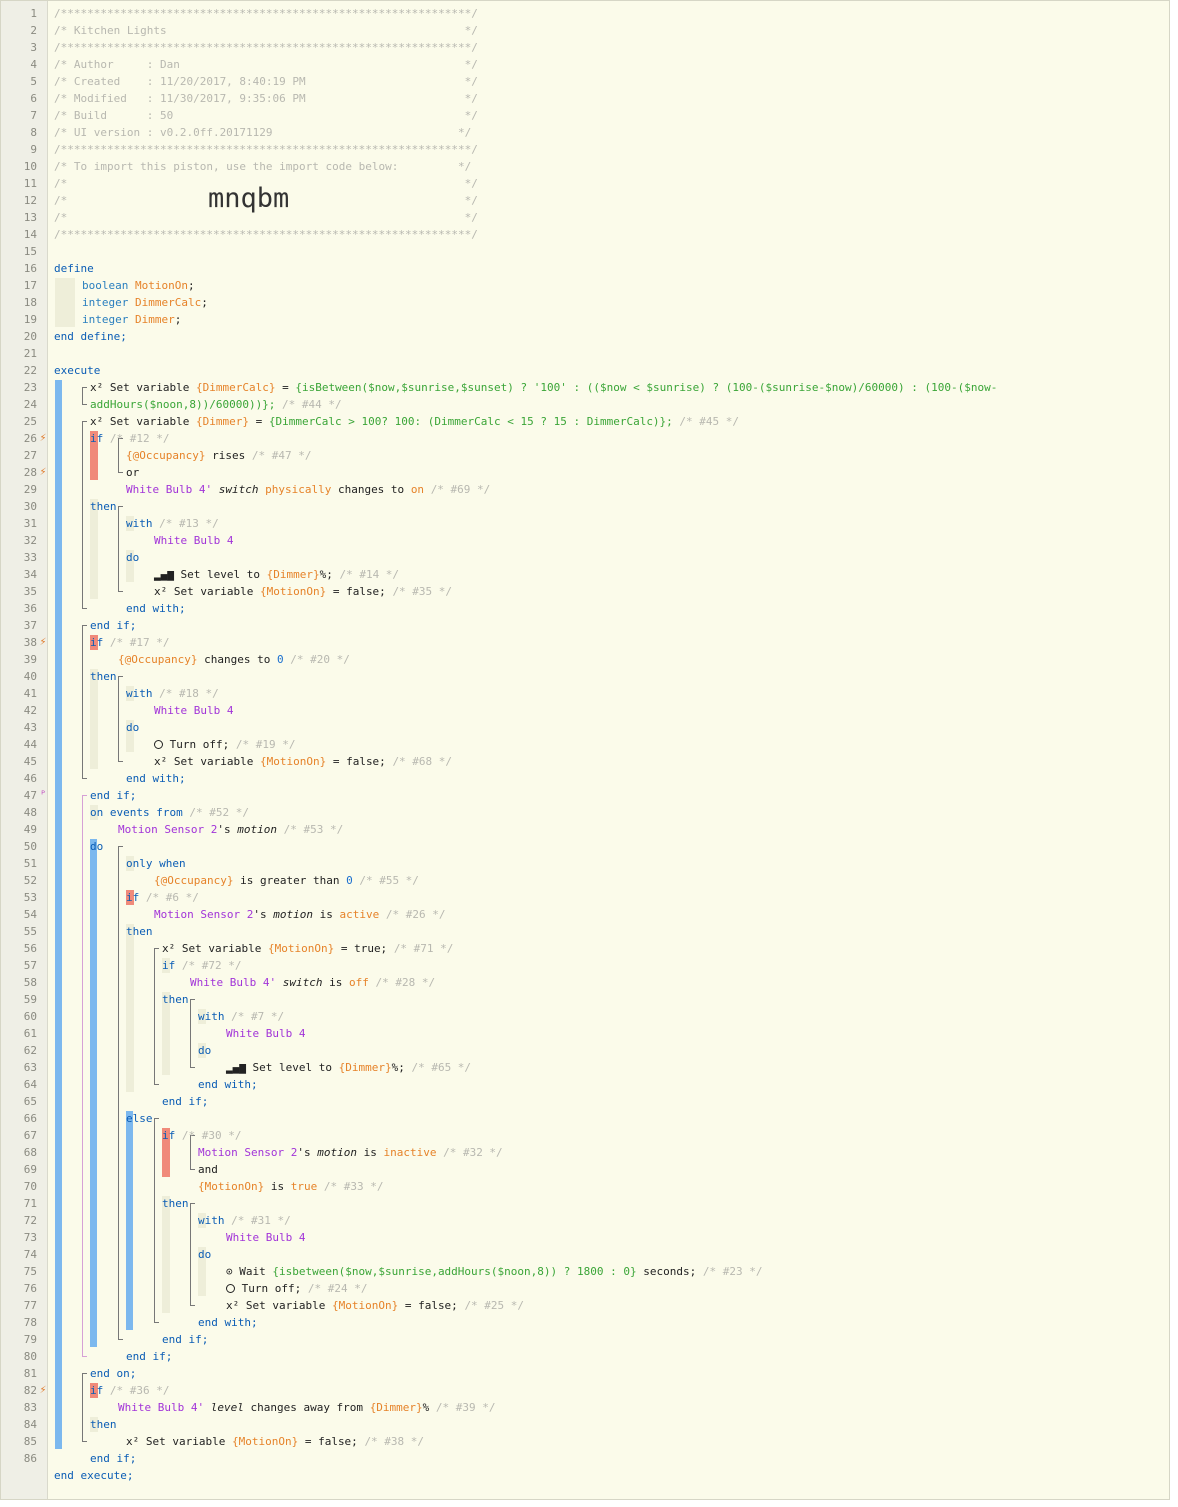 The height and width of the screenshot is (1507, 1178). Describe the element at coordinates (417, 489) in the screenshot. I see `value: on` at that location.